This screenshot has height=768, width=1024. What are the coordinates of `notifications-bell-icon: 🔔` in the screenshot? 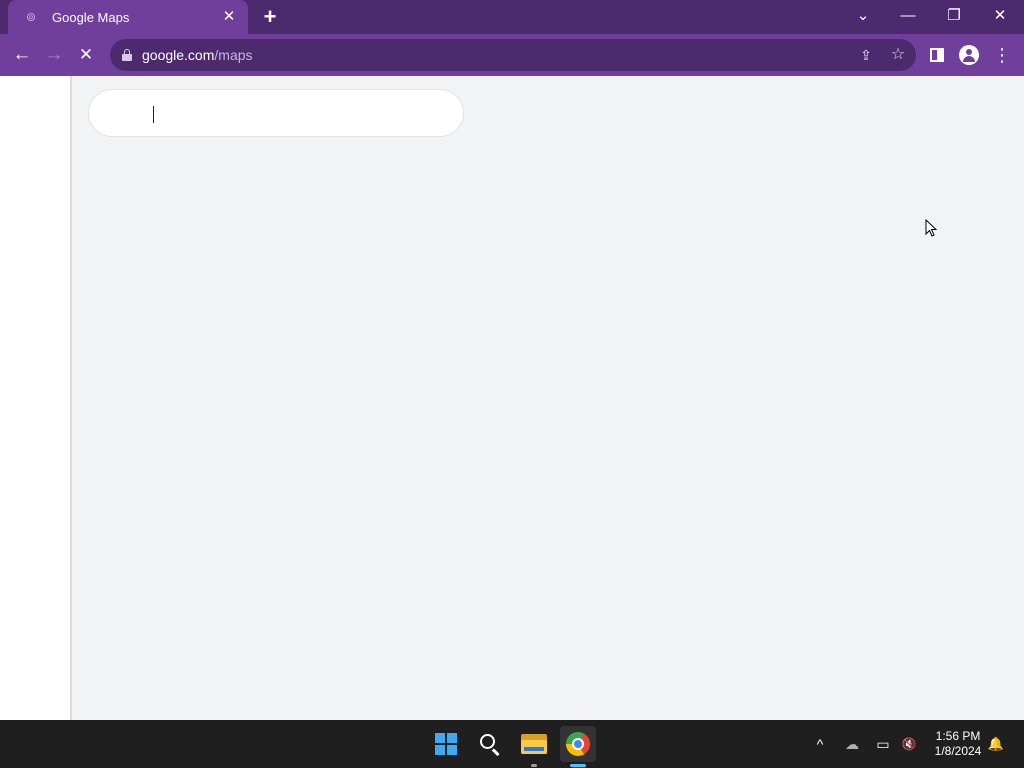 It's located at (996, 744).